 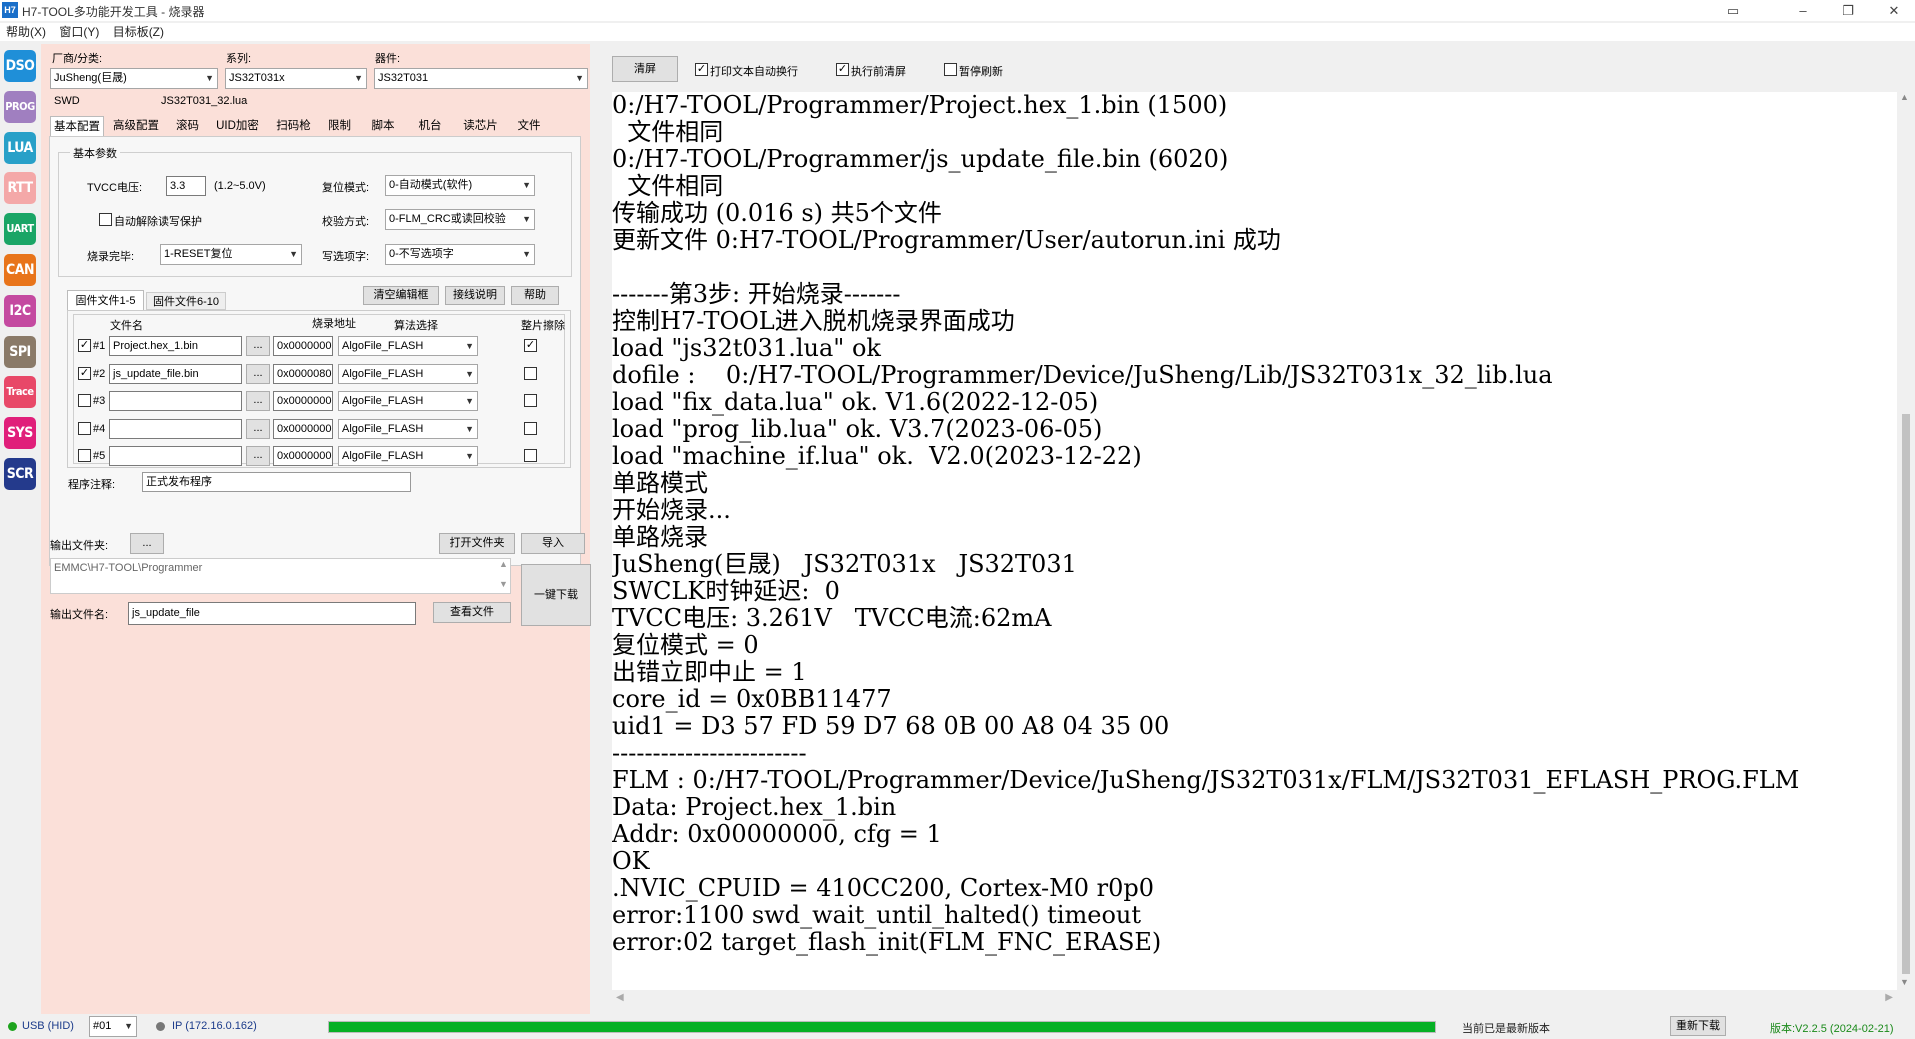 What do you see at coordinates (1254, 999) in the screenshot?
I see `console-horizontal-scrollbar: ◀ ▶` at bounding box center [1254, 999].